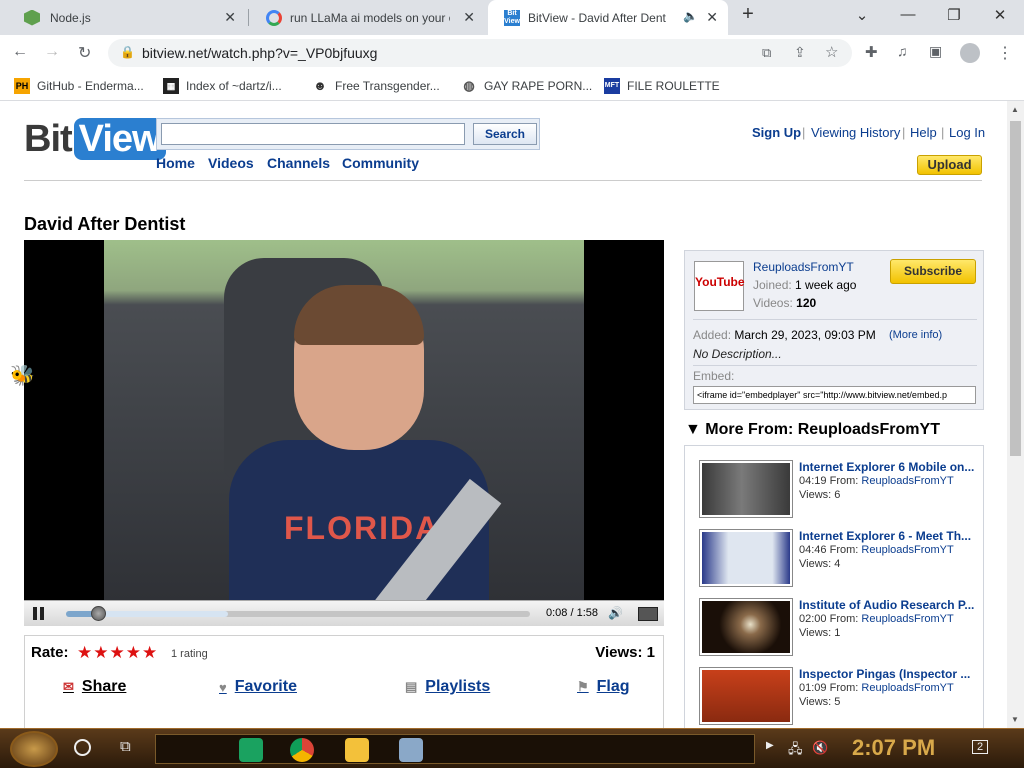 Image resolution: width=1024 pixels, height=768 pixels. What do you see at coordinates (776, 132) in the screenshot?
I see `sign-up-link: Sign Up` at bounding box center [776, 132].